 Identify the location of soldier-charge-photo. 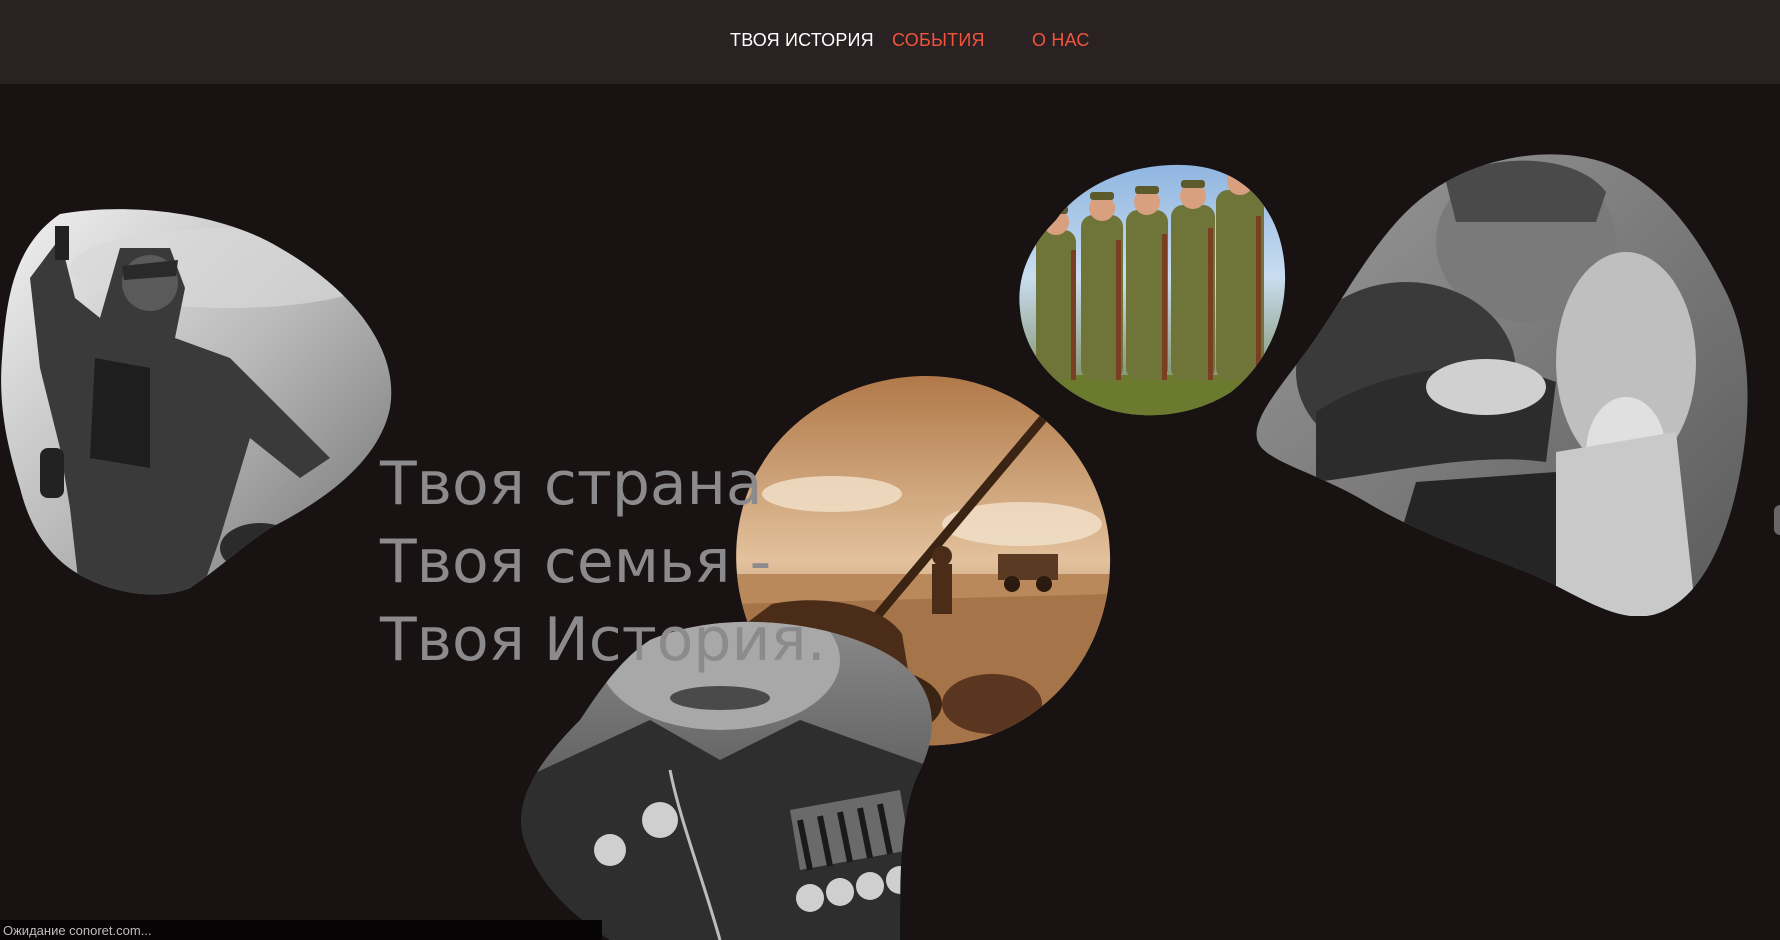
(197, 402).